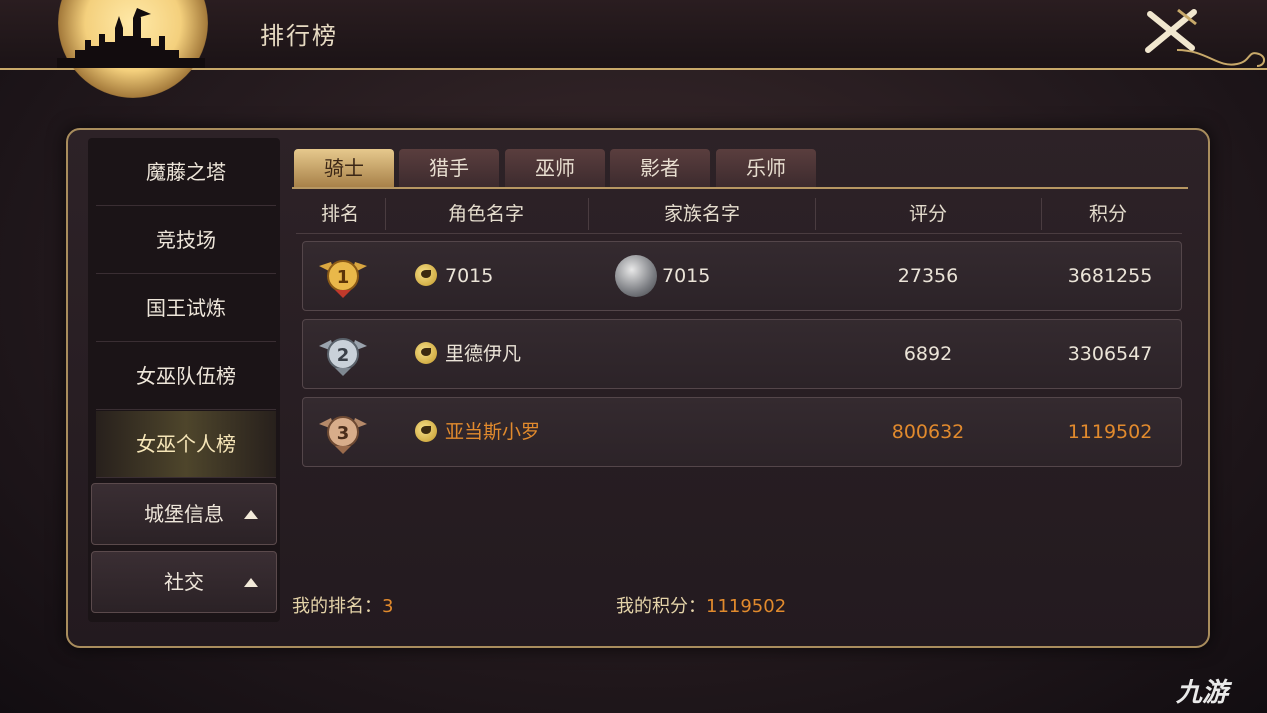 Image resolution: width=1267 pixels, height=713 pixels. I want to click on my-rank-label: 我的排名：, so click(337, 606).